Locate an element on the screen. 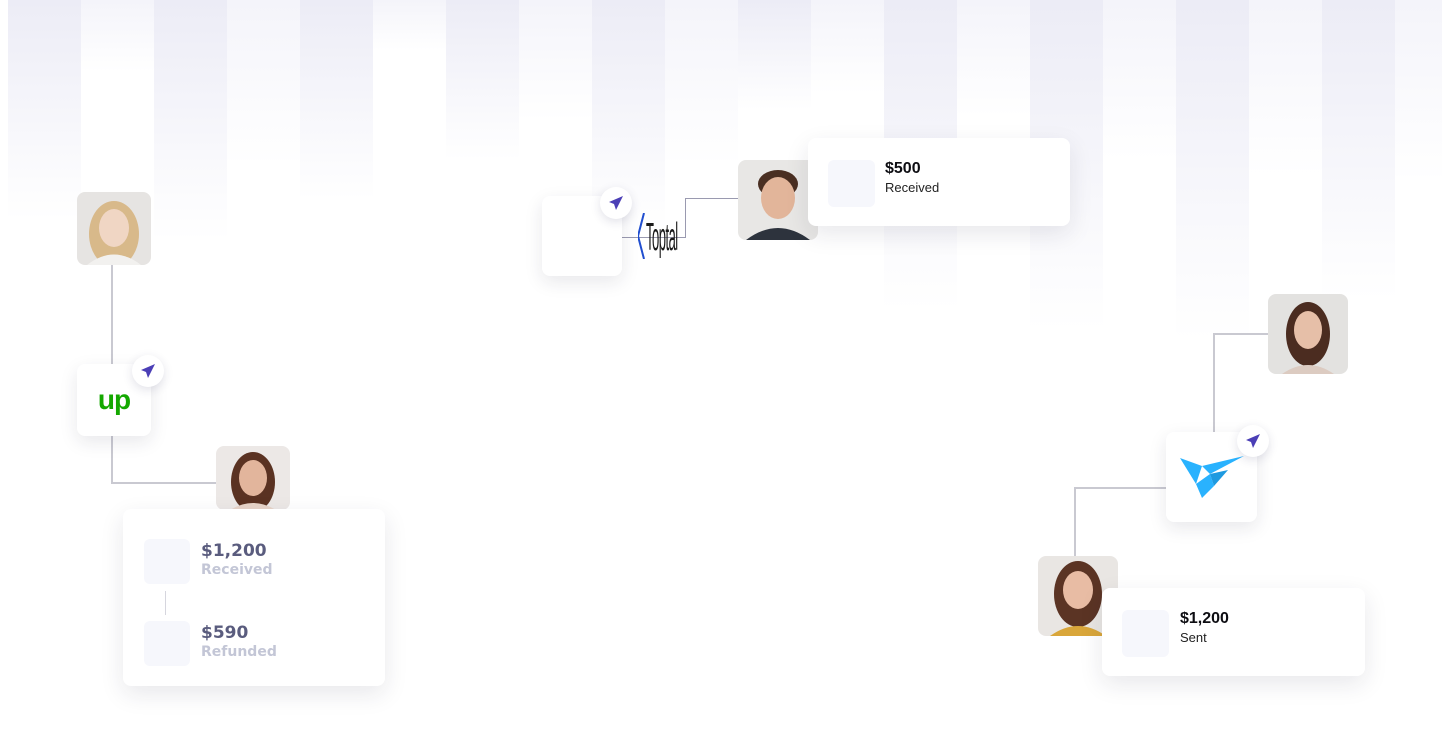 Image resolution: width=1442 pixels, height=750 pixels. avatar-smiling-man is located at coordinates (778, 200).